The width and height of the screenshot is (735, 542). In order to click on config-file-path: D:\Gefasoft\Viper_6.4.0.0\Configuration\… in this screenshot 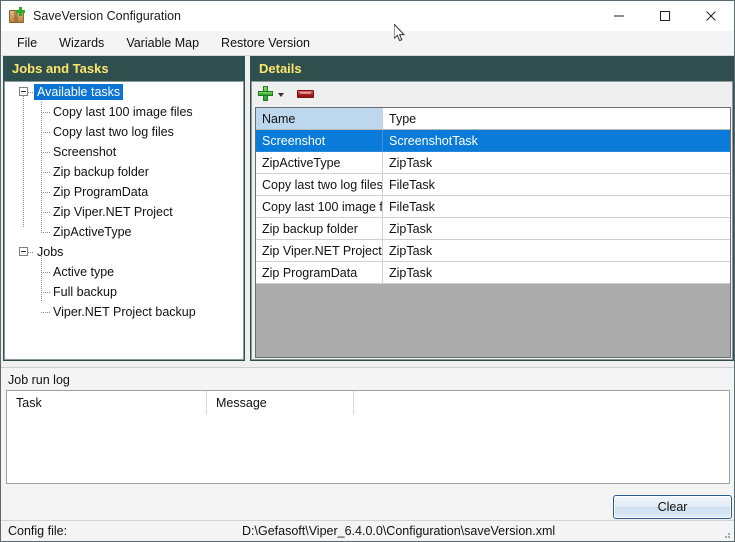, I will do `click(399, 531)`.